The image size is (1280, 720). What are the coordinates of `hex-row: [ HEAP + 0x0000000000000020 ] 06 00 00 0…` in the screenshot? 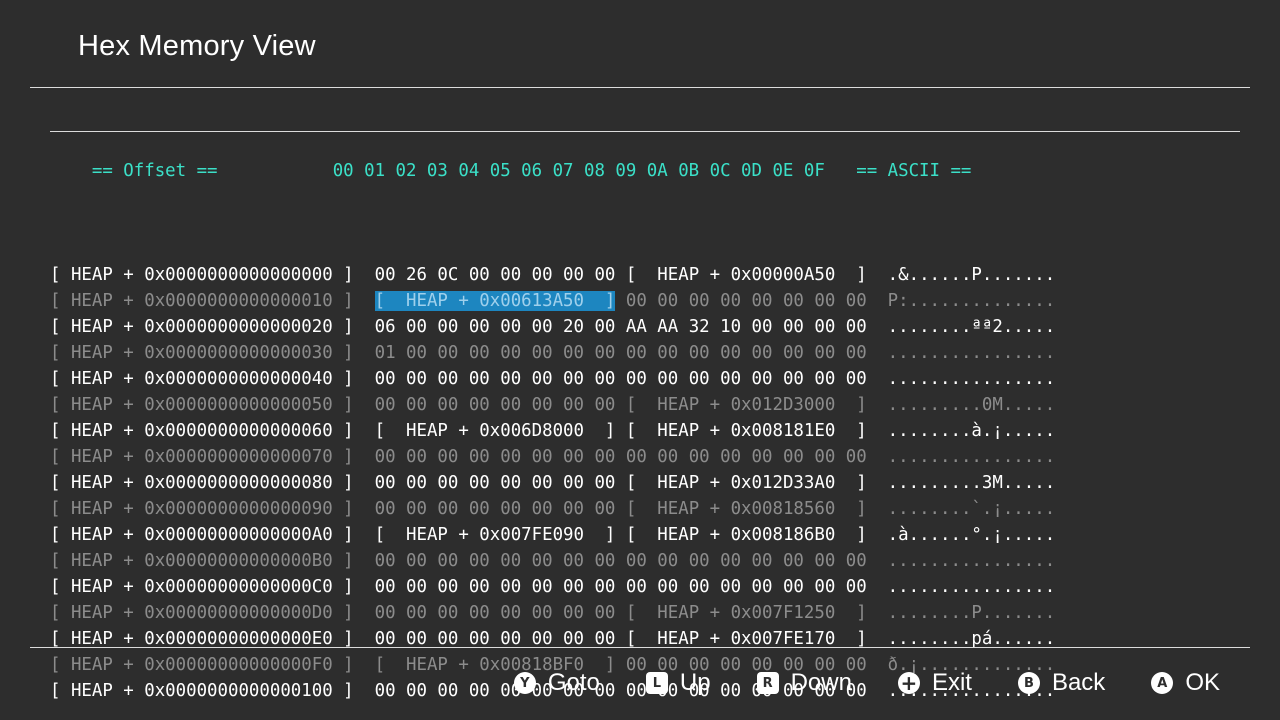 It's located at (552, 327).